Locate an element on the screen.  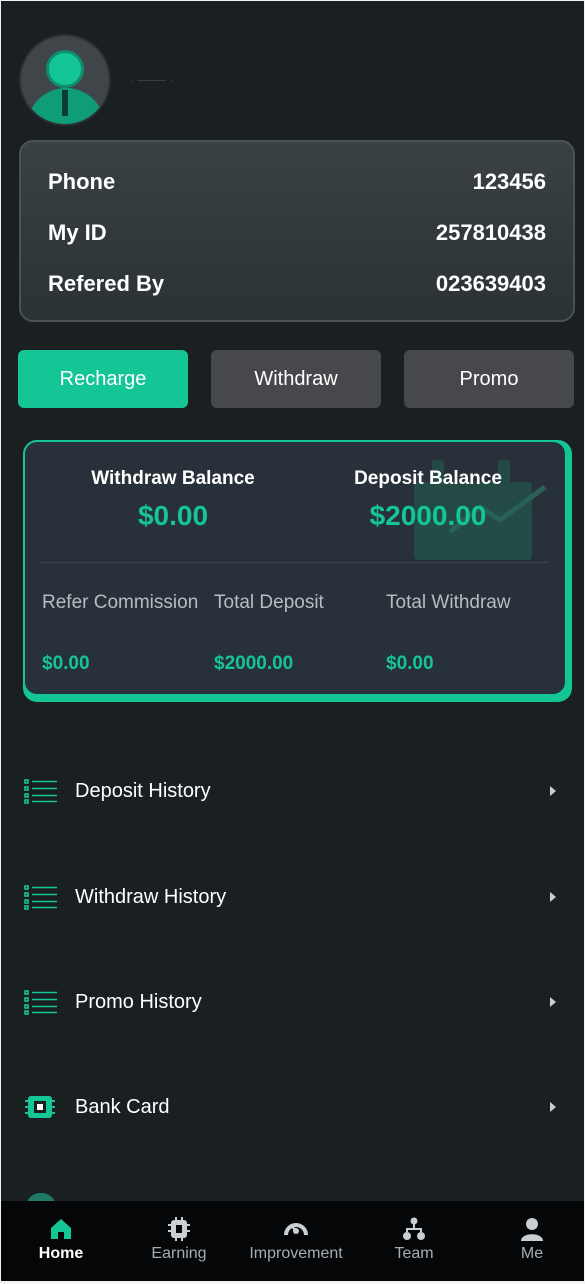
deposit-balance: Deposit Balance $2000.00 is located at coordinates (428, 500).